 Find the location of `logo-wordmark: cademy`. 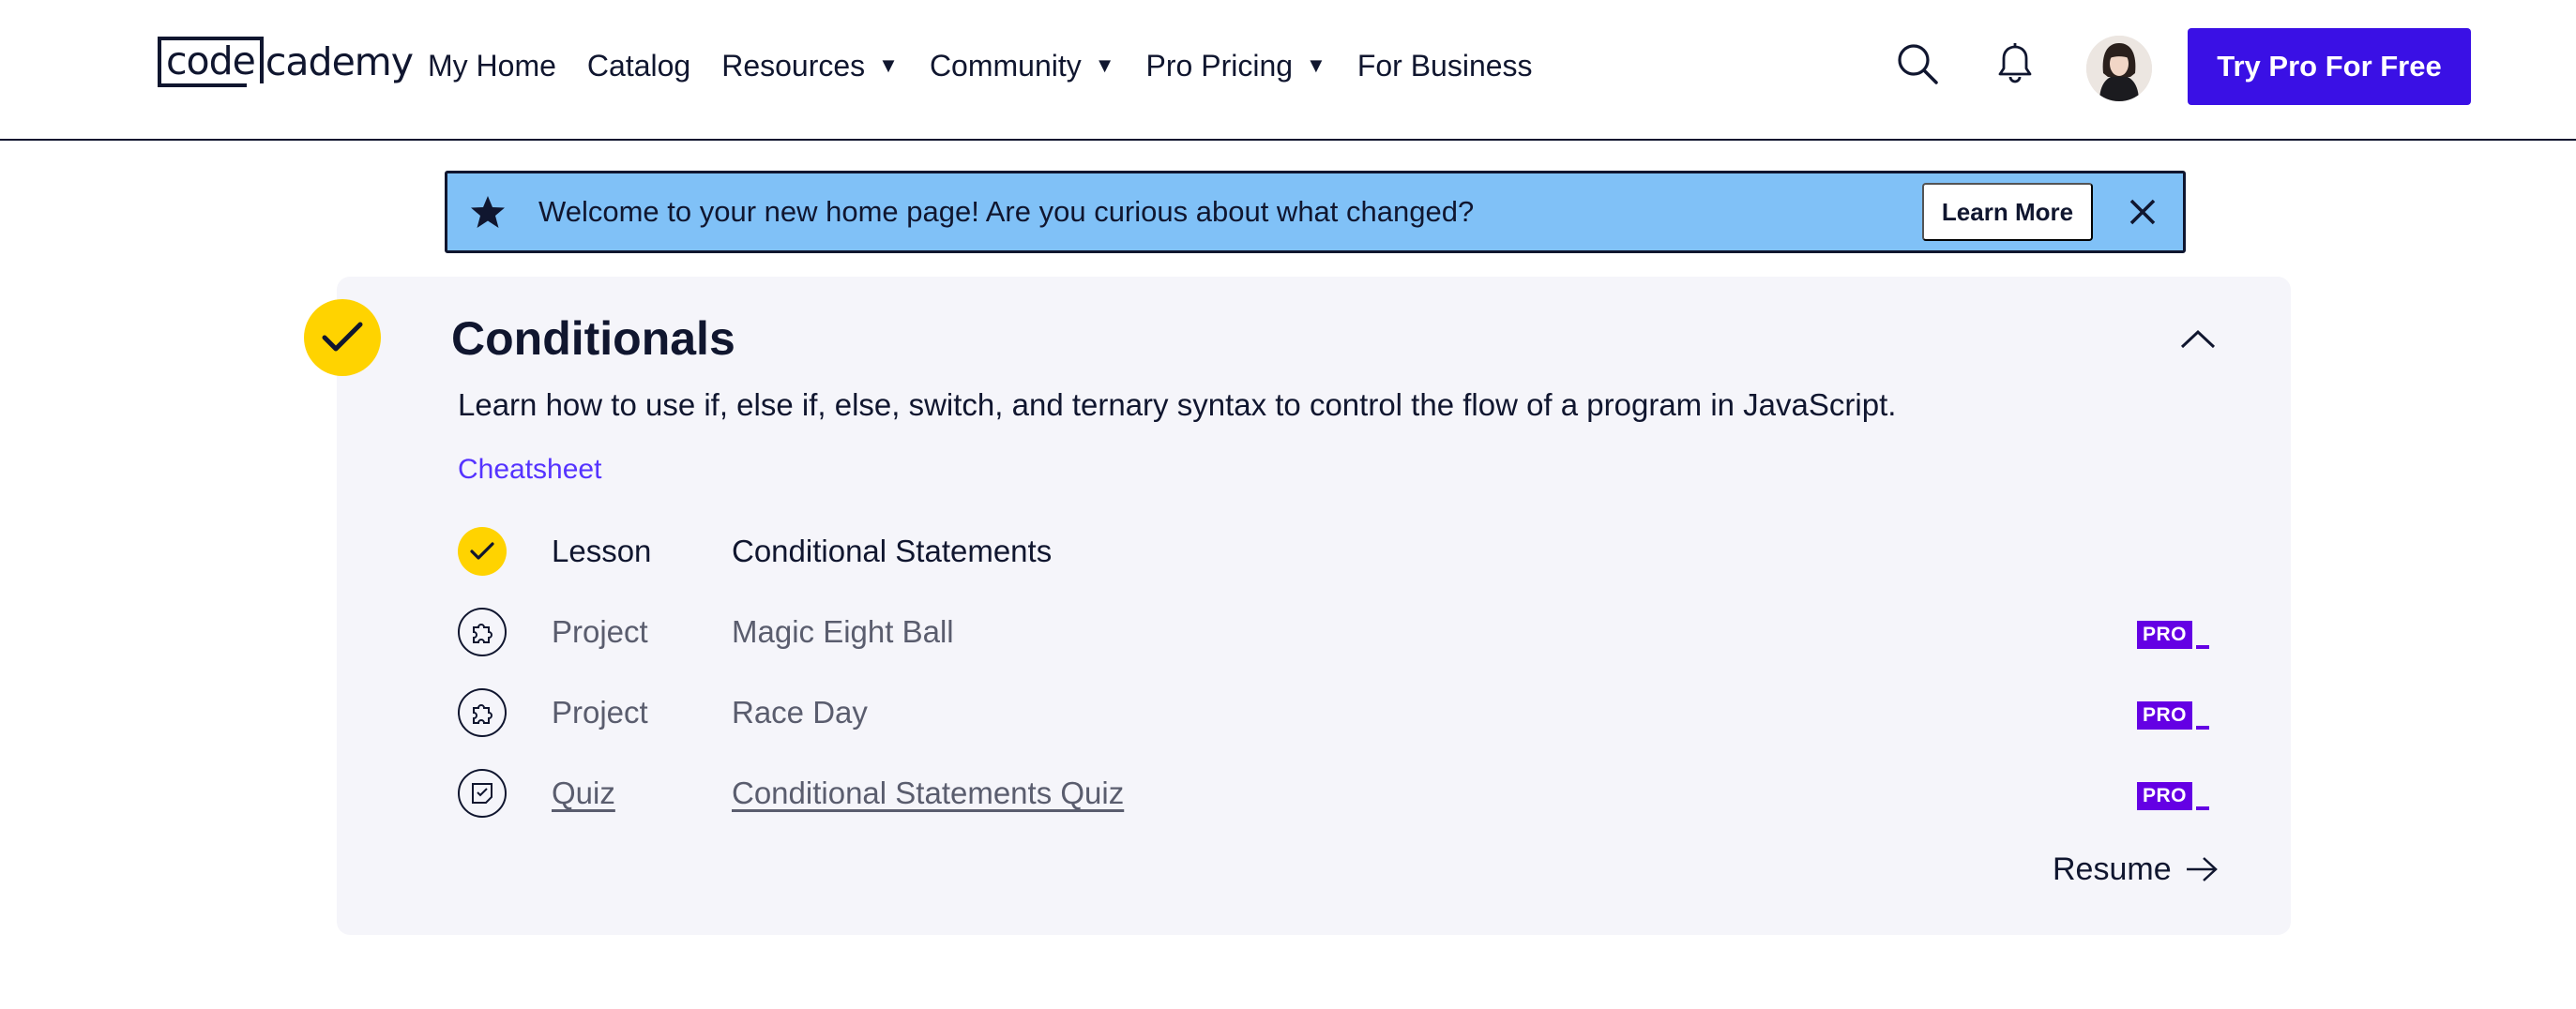

logo-wordmark: cademy is located at coordinates (340, 61).